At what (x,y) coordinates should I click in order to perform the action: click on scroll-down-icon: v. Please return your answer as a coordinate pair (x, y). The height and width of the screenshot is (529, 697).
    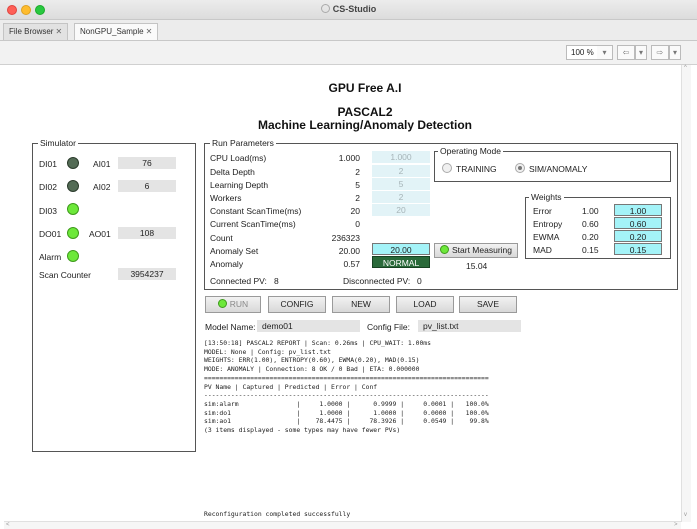
    Looking at the image, I should click on (685, 515).